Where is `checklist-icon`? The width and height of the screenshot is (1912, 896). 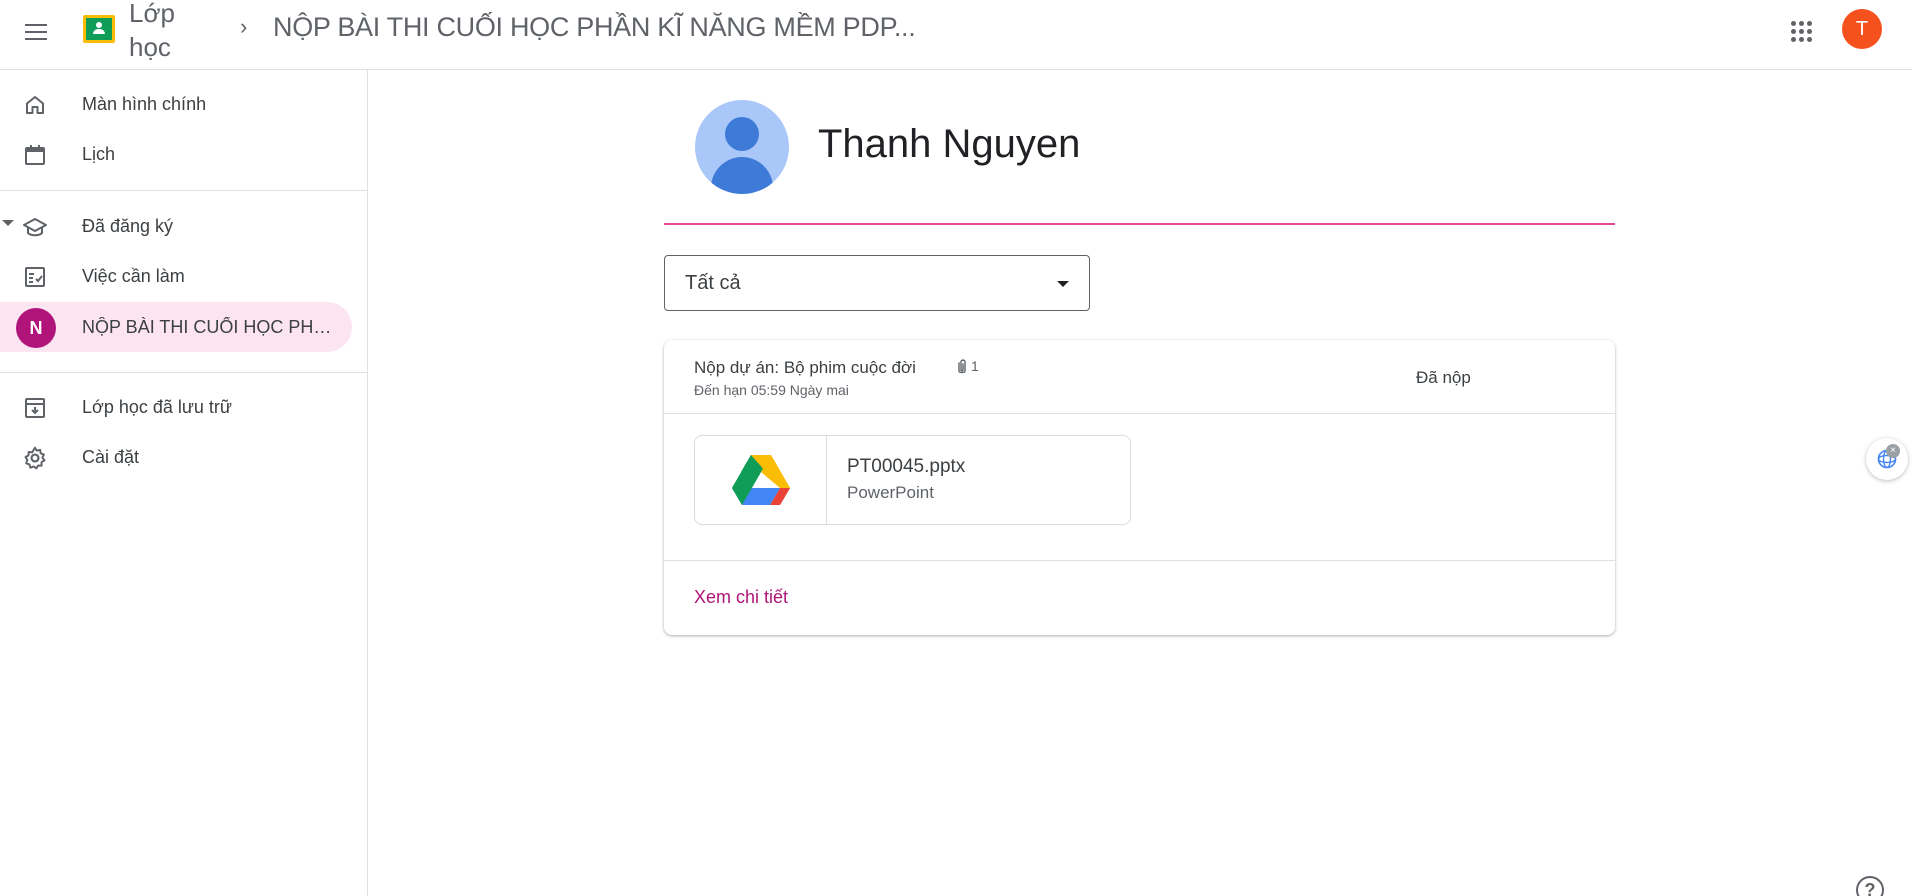 checklist-icon is located at coordinates (35, 277).